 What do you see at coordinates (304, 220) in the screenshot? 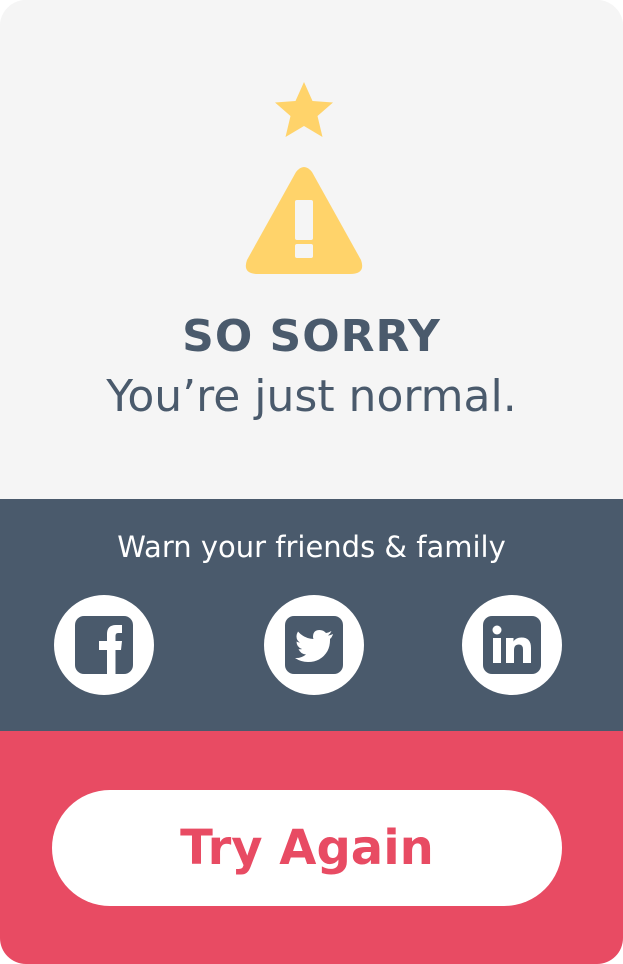
I see `warning-icon` at bounding box center [304, 220].